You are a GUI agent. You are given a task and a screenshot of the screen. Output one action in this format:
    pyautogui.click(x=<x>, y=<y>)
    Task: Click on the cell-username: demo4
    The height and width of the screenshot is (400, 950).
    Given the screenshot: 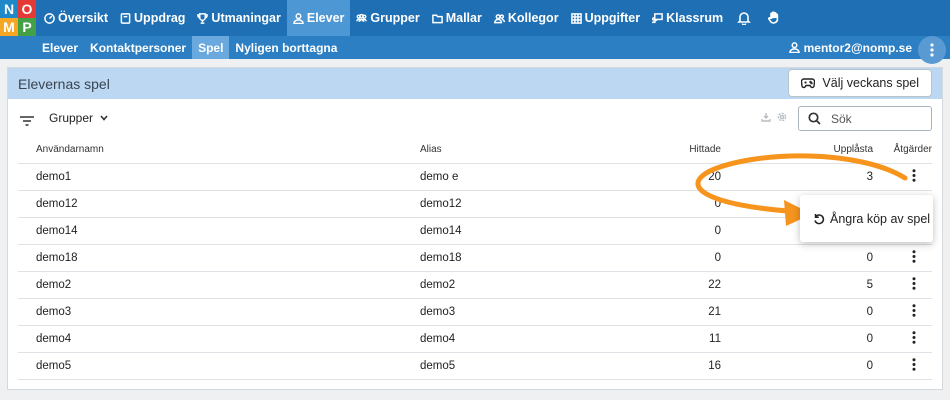 What is the action you would take?
    pyautogui.click(x=219, y=339)
    